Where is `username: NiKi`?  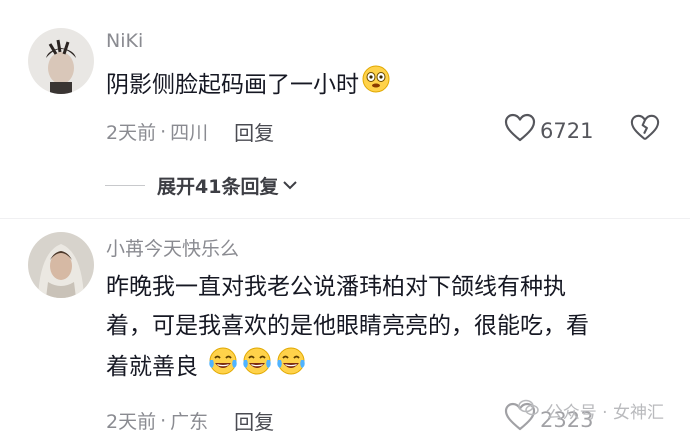 username: NiKi is located at coordinates (124, 41).